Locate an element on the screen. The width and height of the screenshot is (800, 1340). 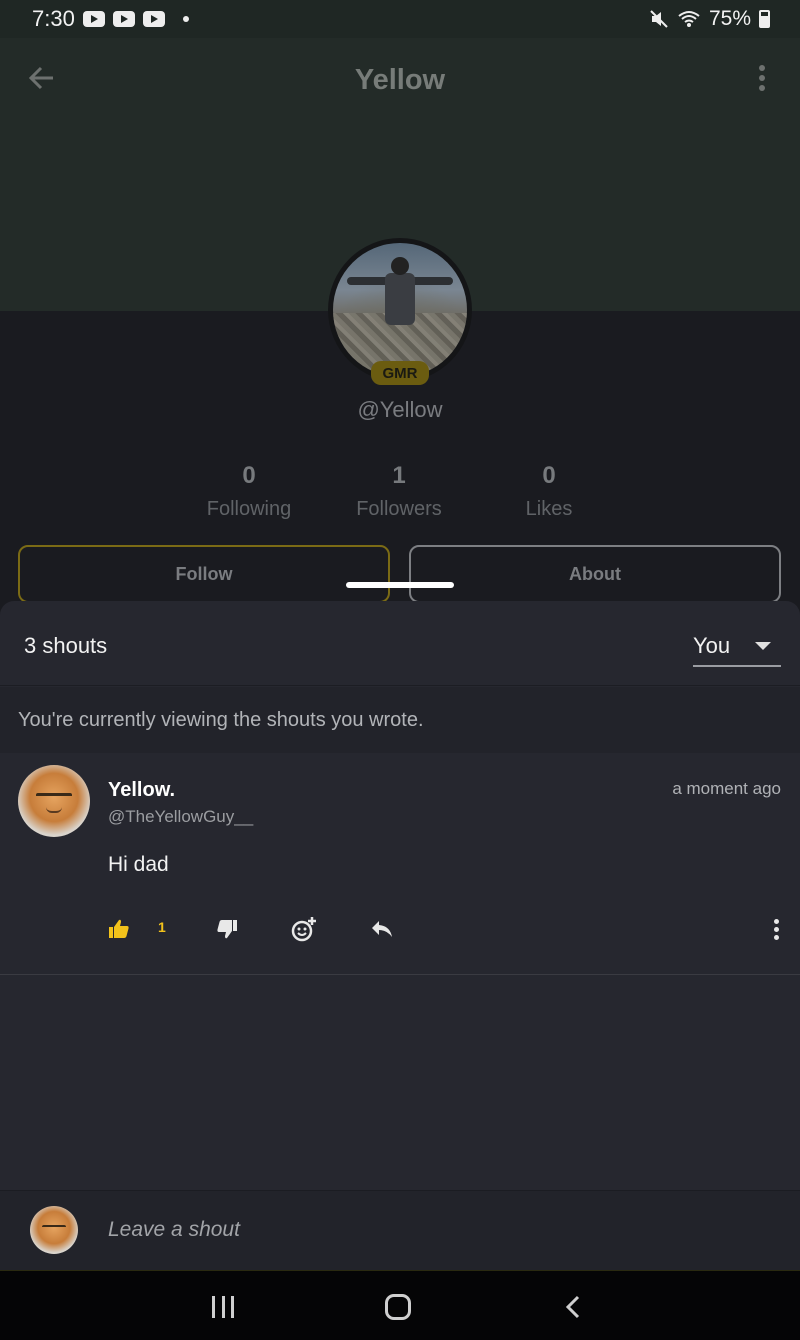
stat-following: 0 Following is located at coordinates (249, 491).